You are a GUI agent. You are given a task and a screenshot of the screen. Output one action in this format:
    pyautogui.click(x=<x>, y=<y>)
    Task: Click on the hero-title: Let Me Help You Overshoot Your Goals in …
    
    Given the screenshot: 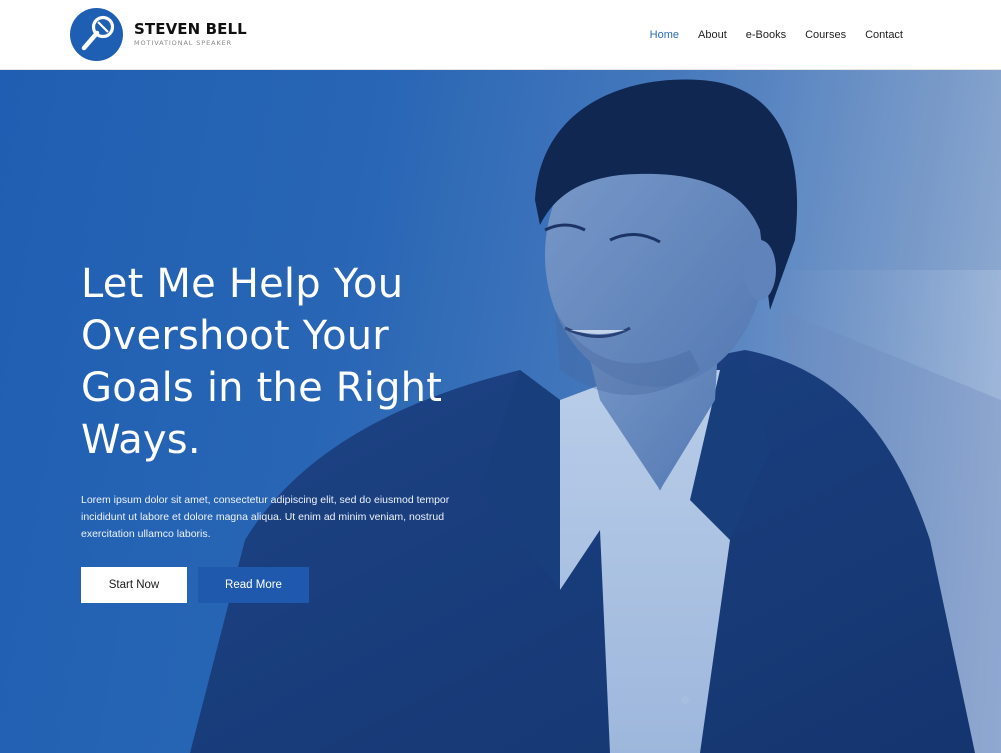 What is the action you would take?
    pyautogui.click(x=262, y=362)
    